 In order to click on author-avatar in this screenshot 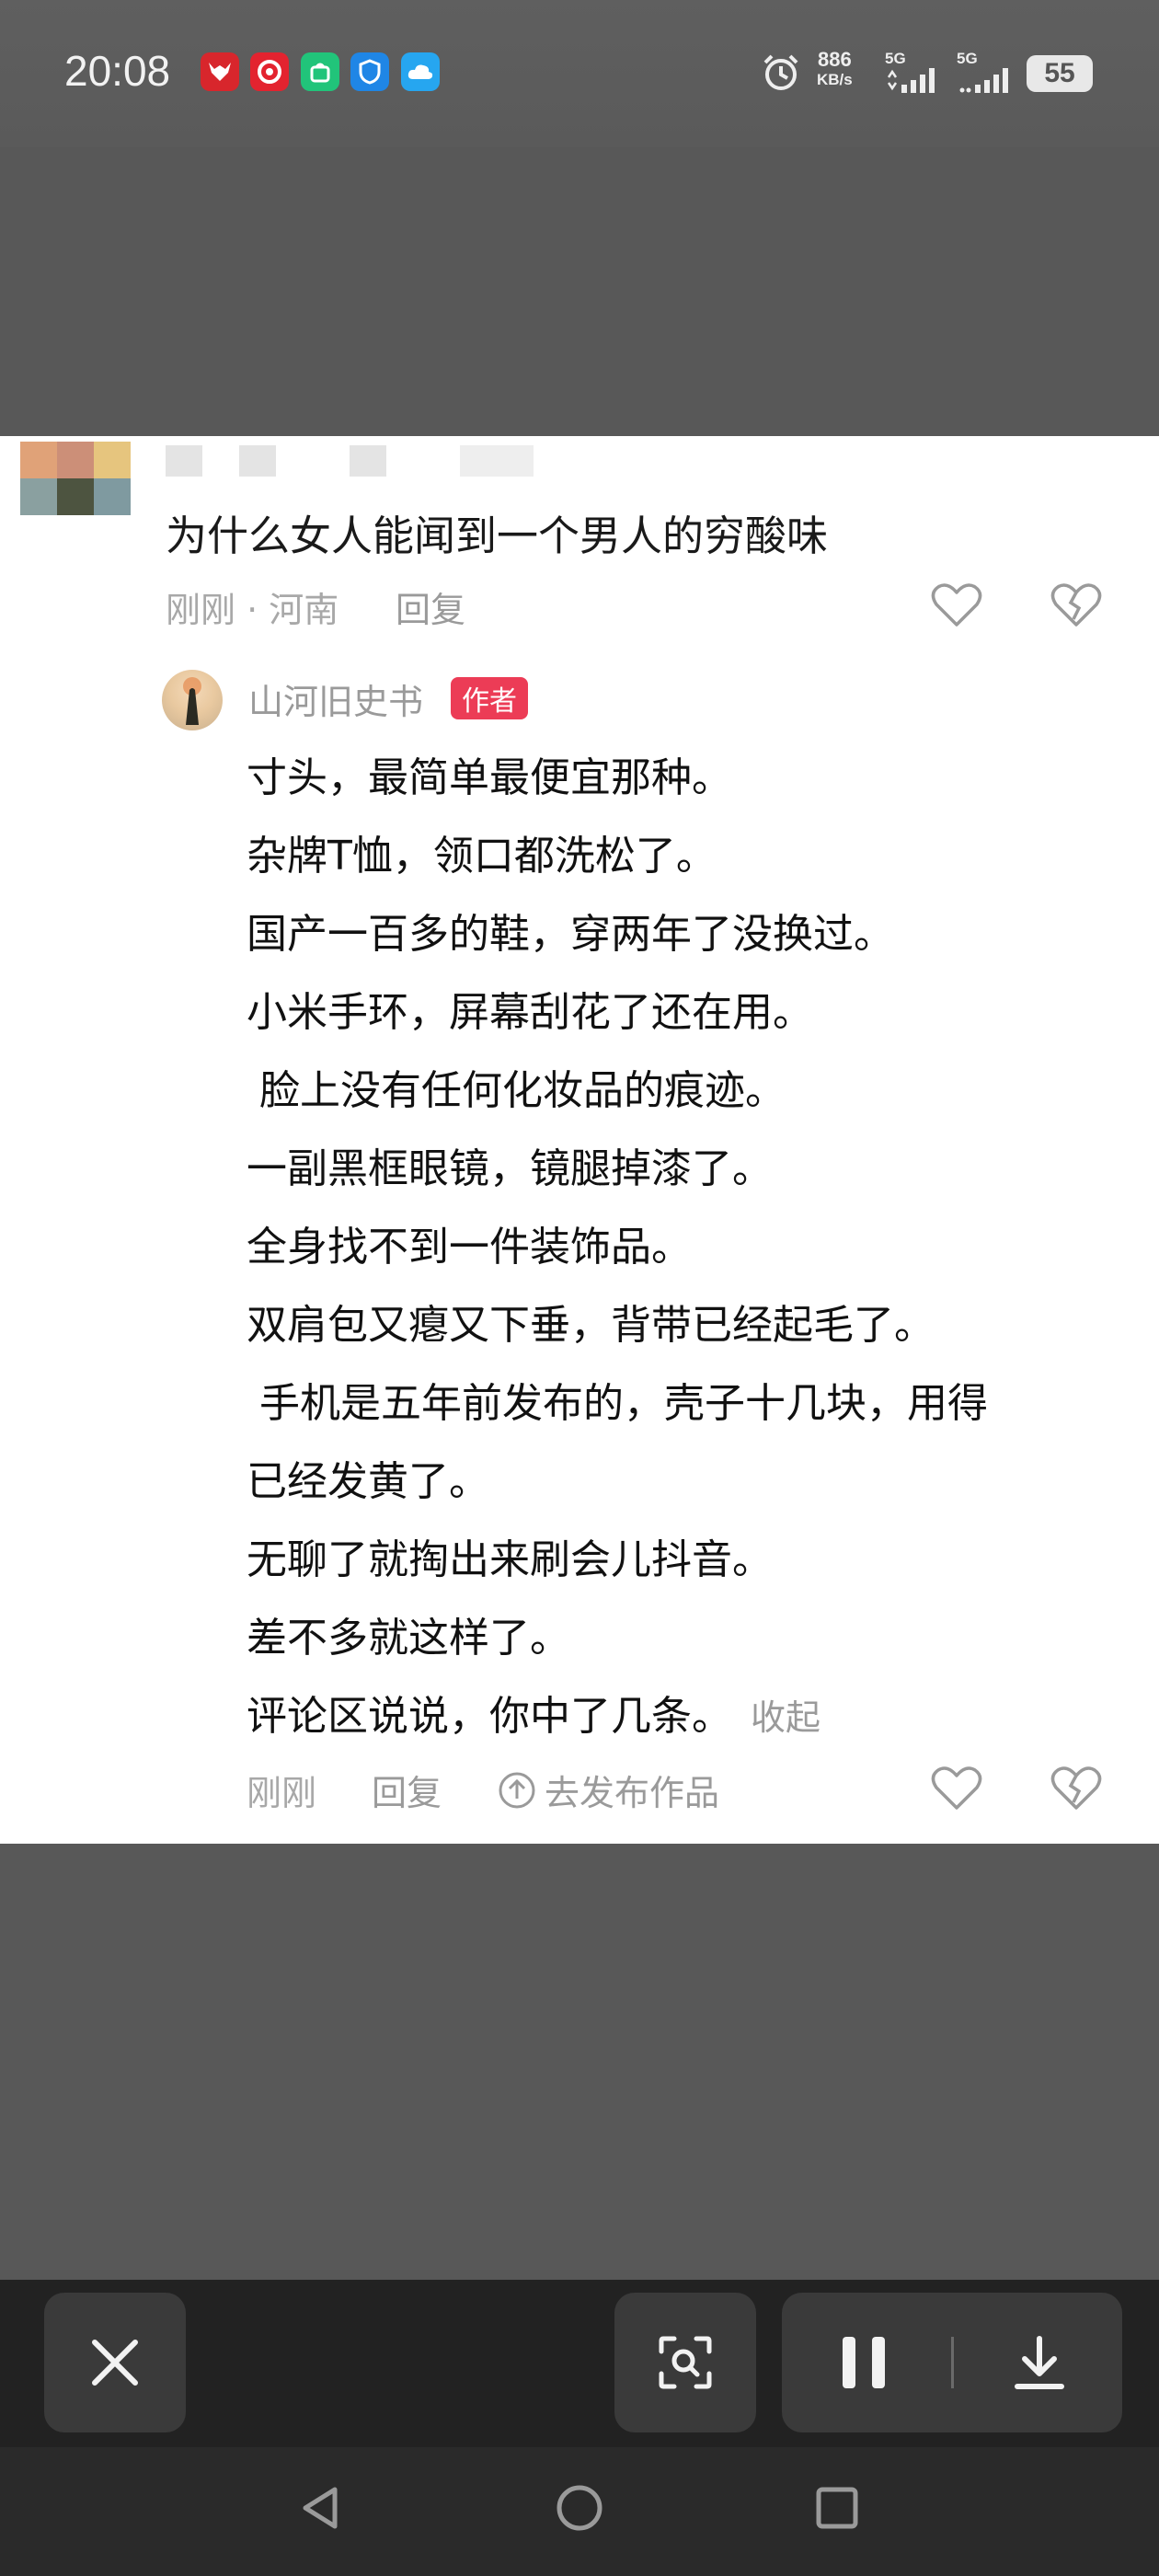, I will do `click(192, 700)`.